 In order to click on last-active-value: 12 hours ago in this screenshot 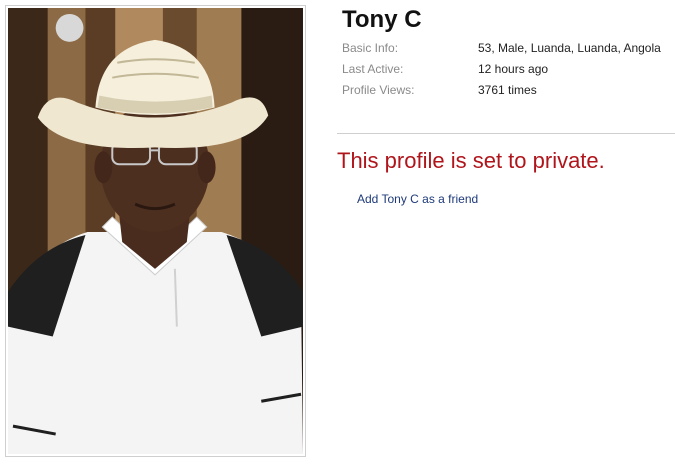, I will do `click(513, 69)`.